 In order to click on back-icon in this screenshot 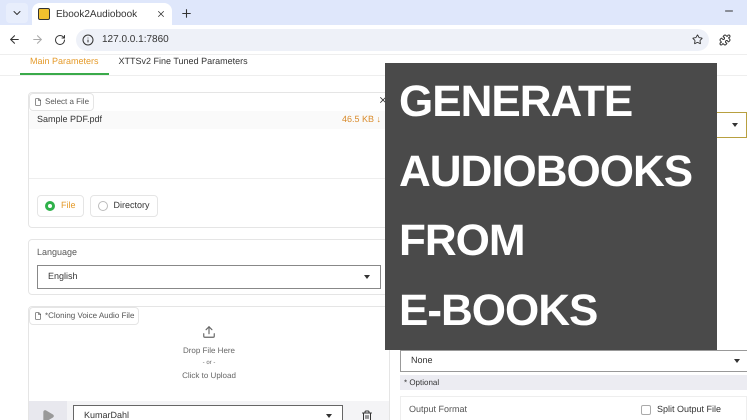, I will do `click(14, 39)`.